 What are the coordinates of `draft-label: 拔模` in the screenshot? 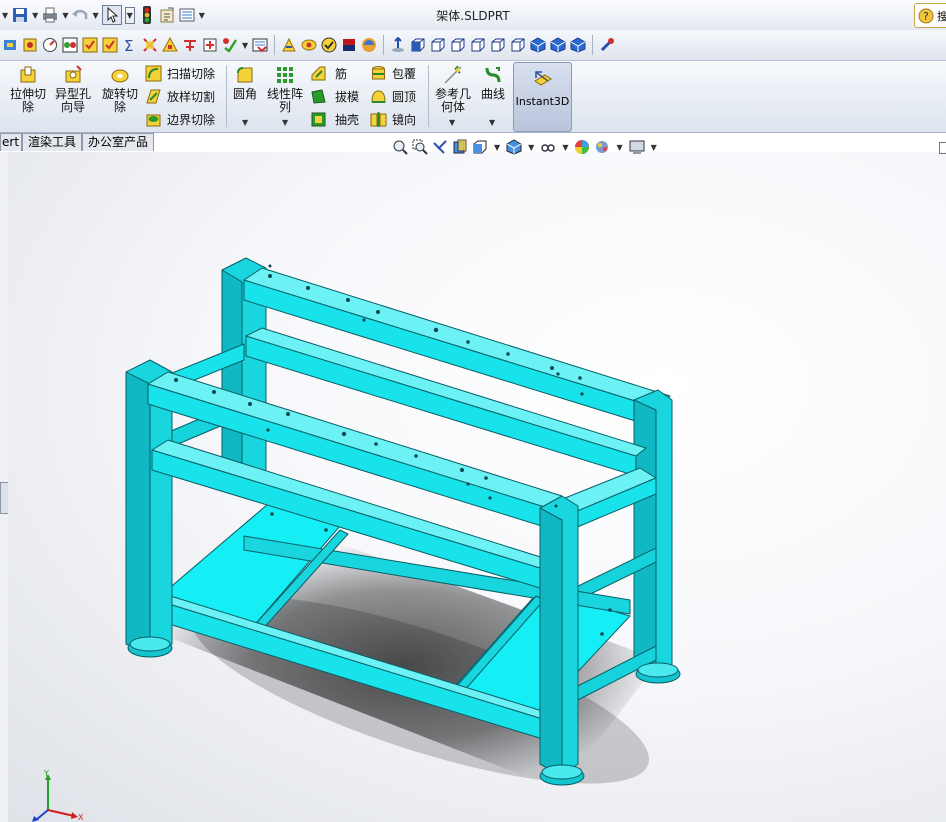 It's located at (347, 97).